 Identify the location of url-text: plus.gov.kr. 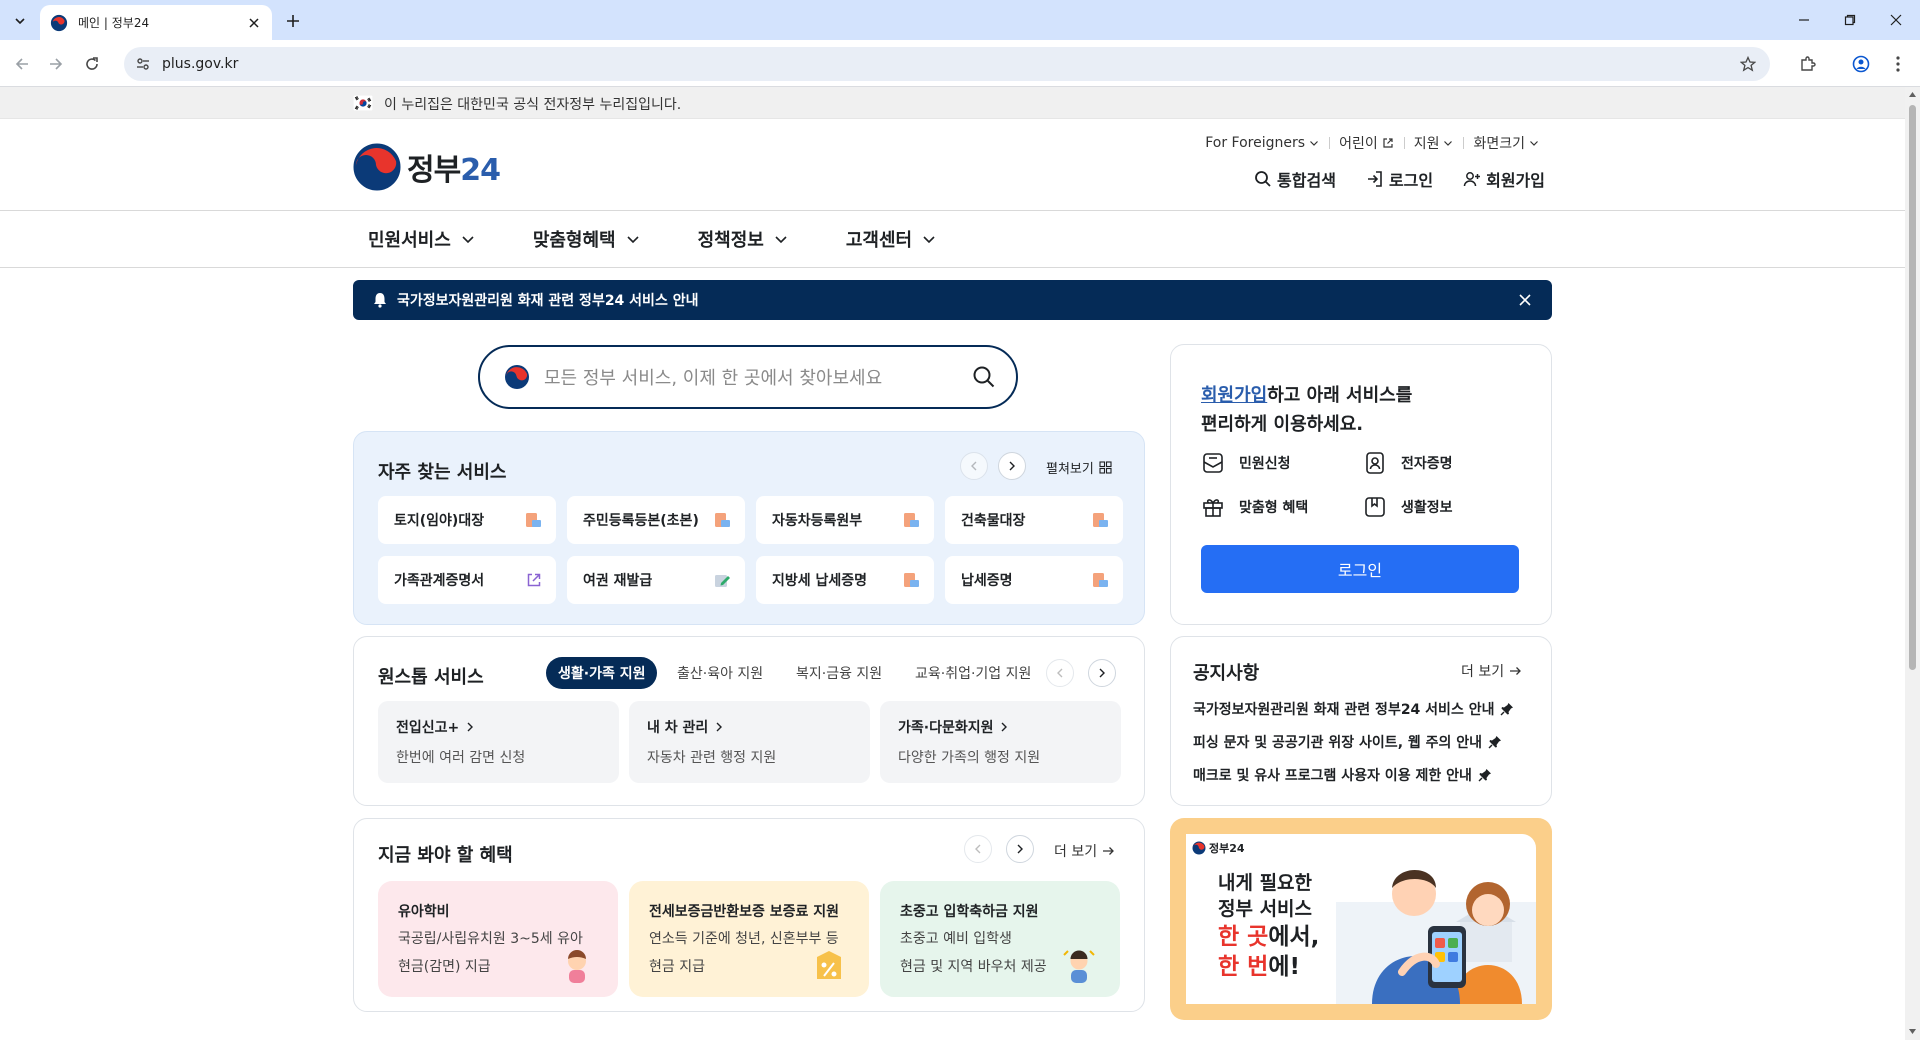
(200, 64).